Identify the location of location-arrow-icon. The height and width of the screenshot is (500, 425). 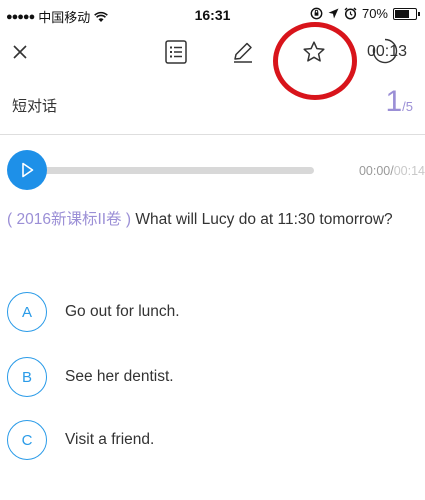
(333, 13).